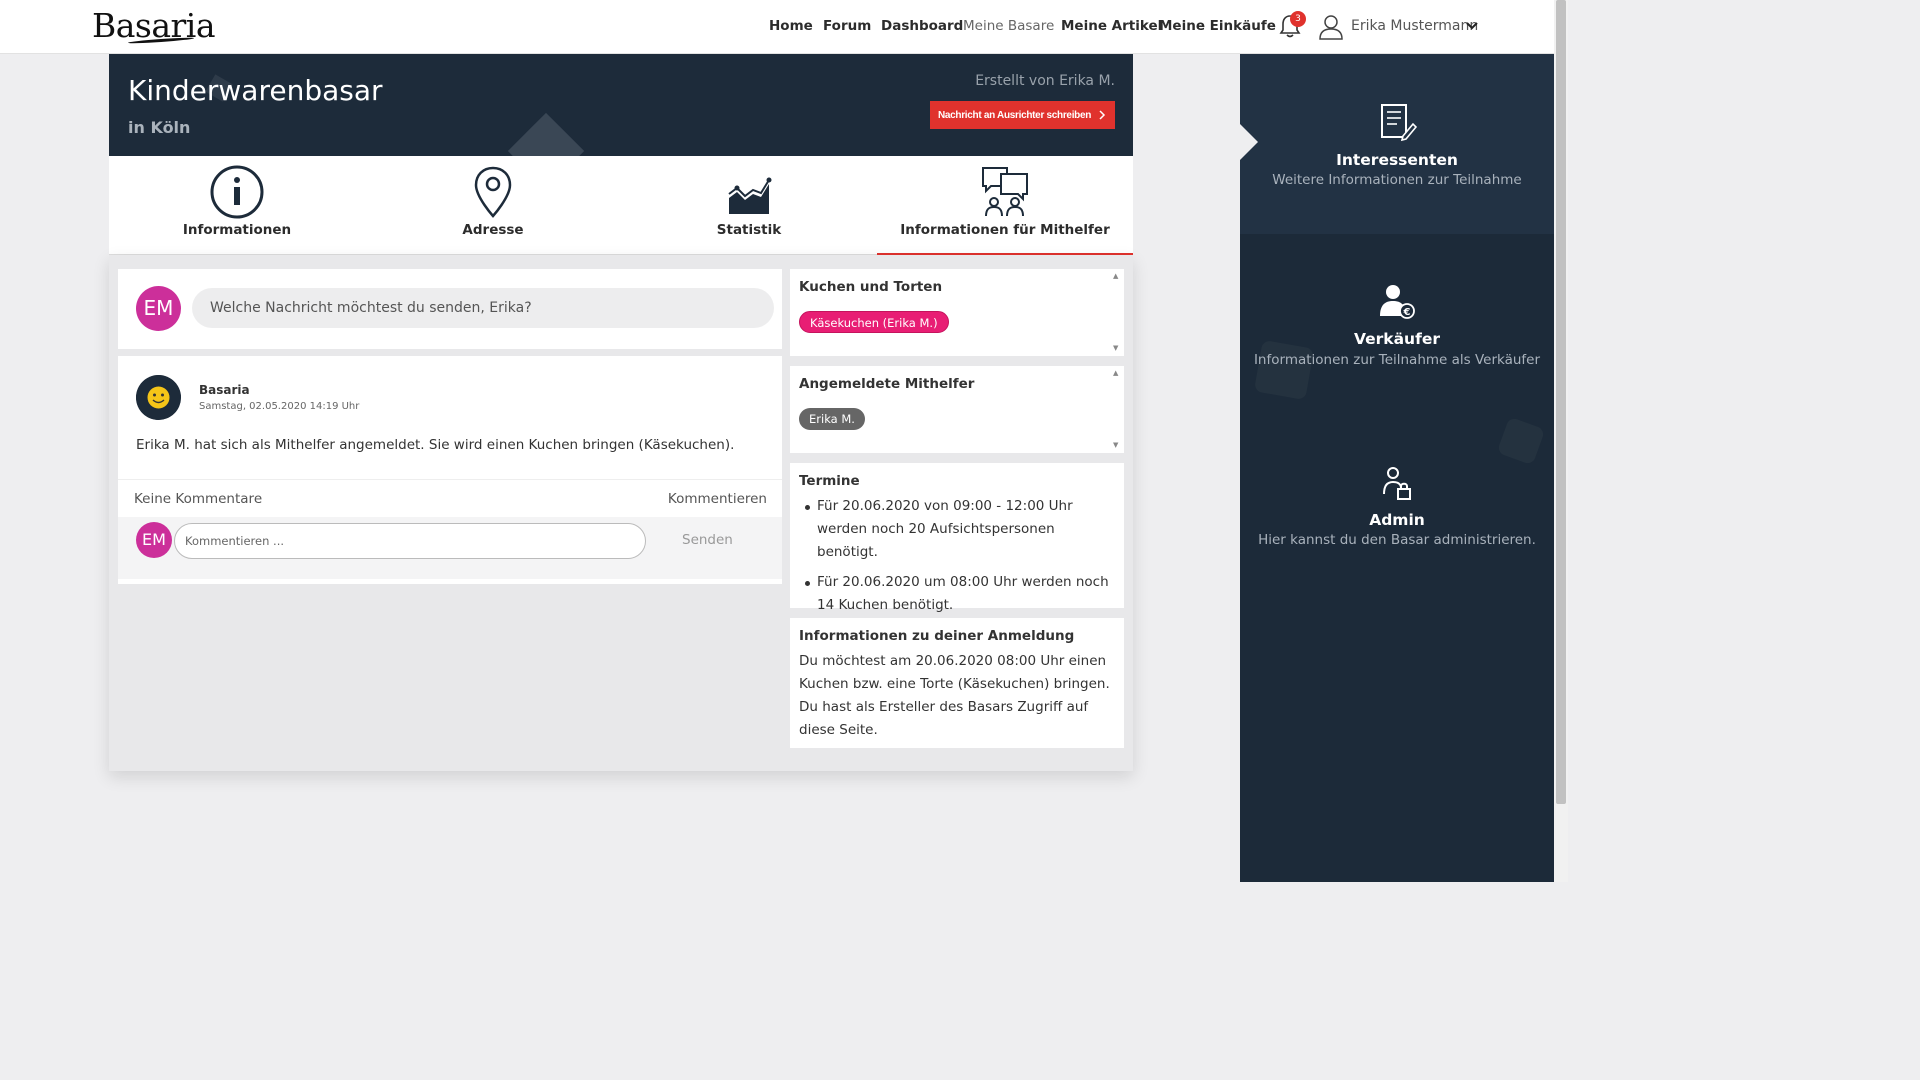 The height and width of the screenshot is (1080, 1920). What do you see at coordinates (1005, 192) in the screenshot?
I see `helpers-chat-icon` at bounding box center [1005, 192].